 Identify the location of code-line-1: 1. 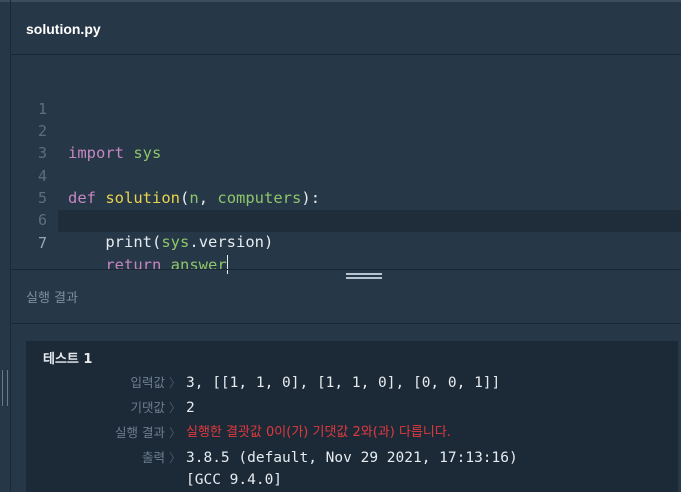
(346, 97).